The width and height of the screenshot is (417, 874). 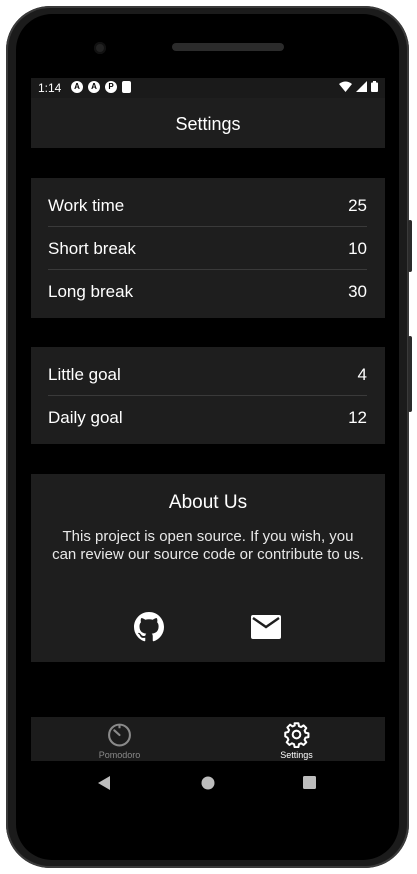 I want to click on setting-value: 12, so click(x=357, y=417).